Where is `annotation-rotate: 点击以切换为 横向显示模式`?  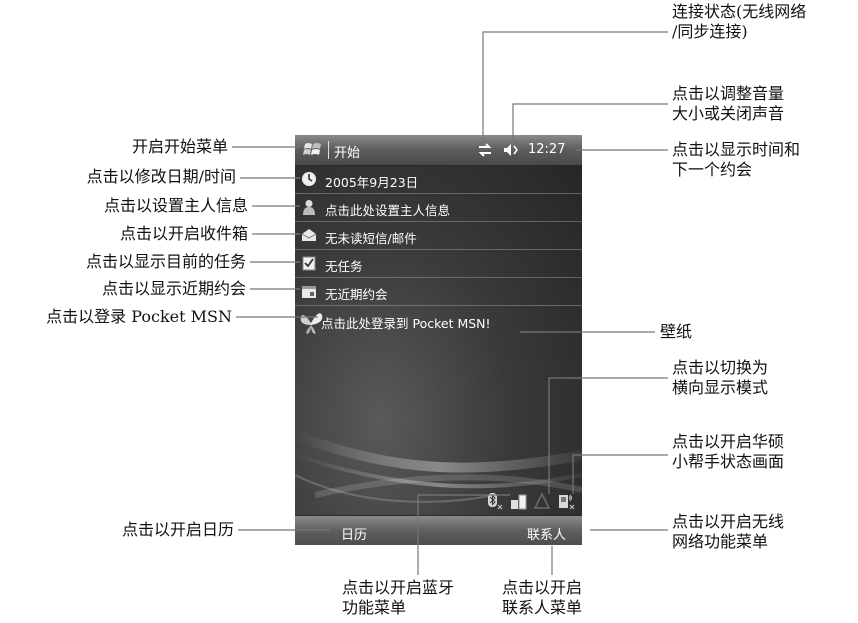 annotation-rotate: 点击以切换为 横向显示模式 is located at coordinates (720, 377).